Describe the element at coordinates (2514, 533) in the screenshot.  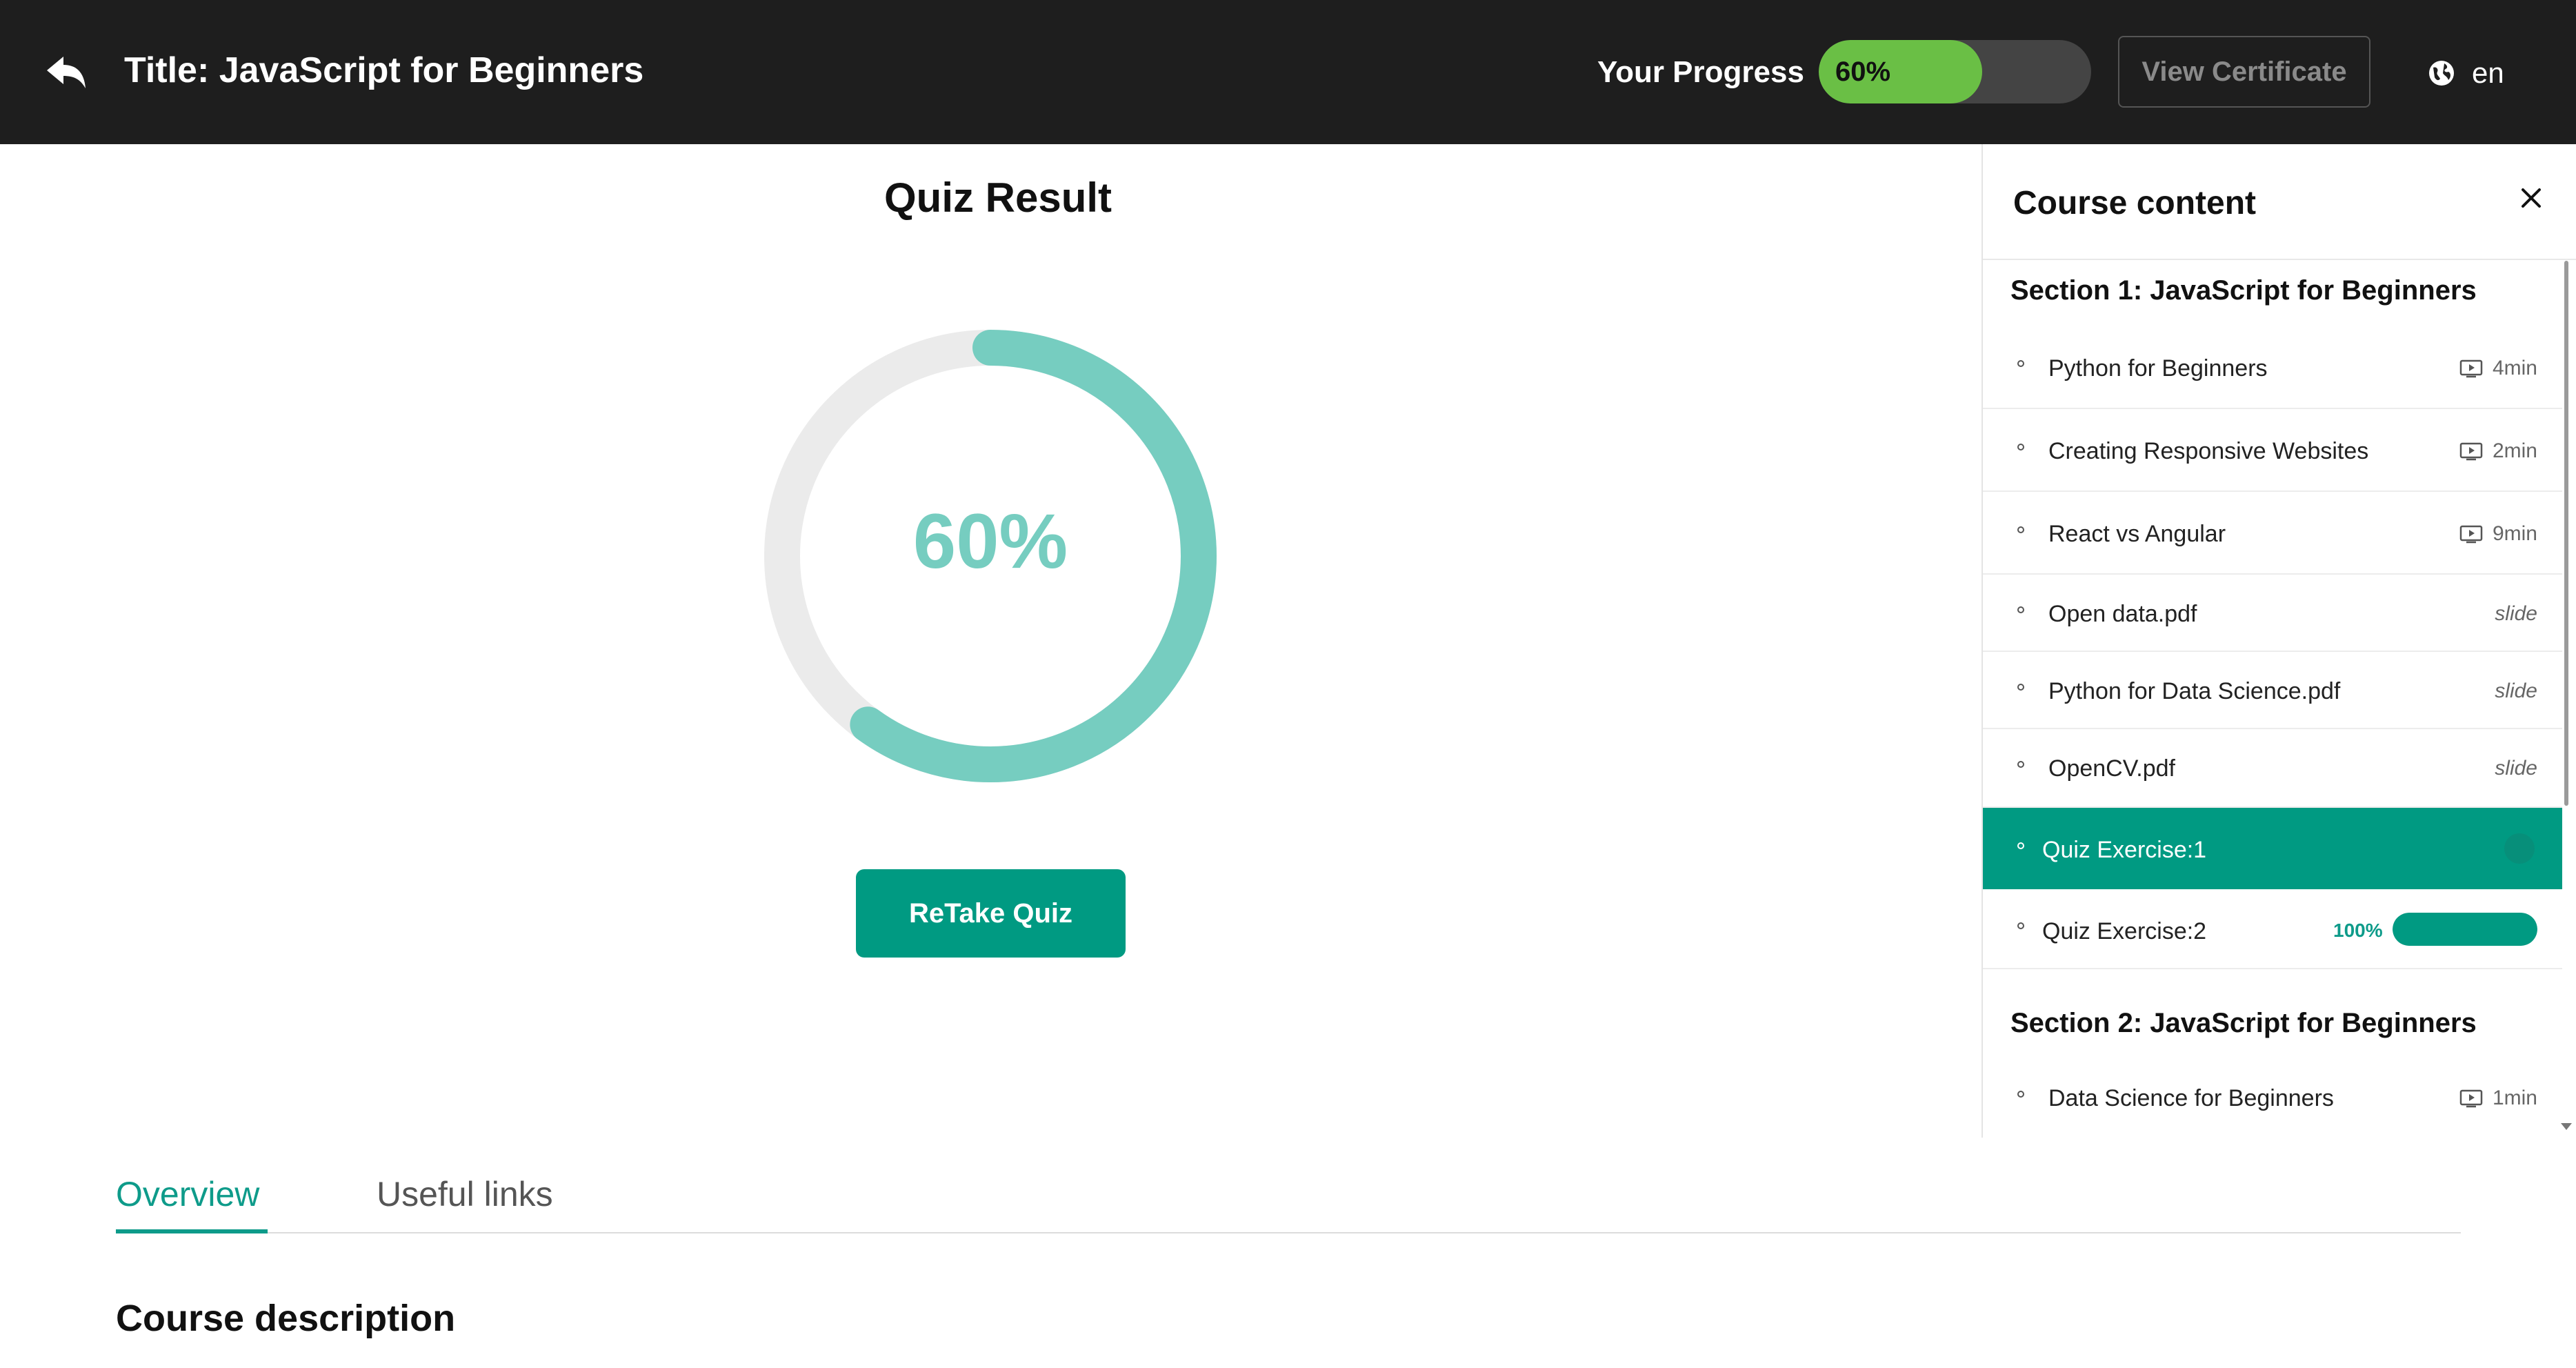
I see `duration-text: 9min` at that location.